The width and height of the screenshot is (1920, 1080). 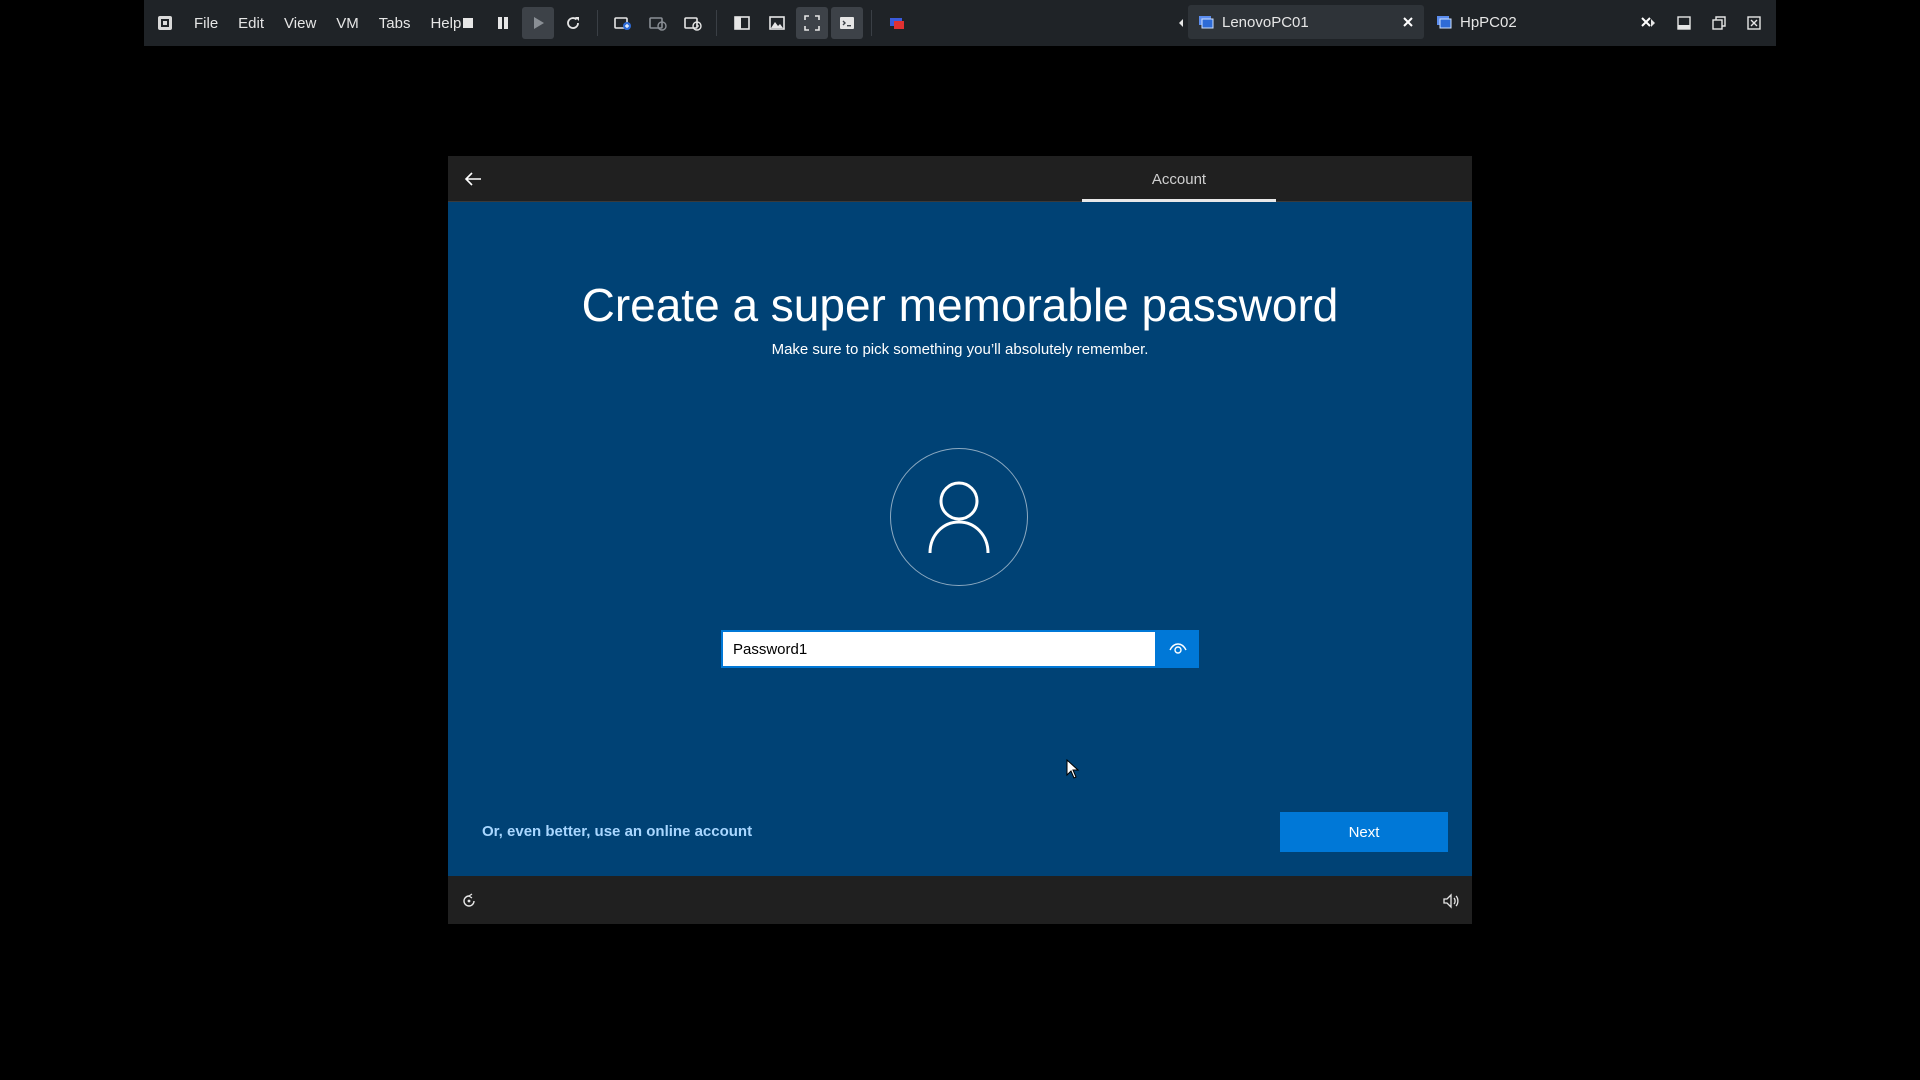 I want to click on minimize-button, so click(x=1684, y=23).